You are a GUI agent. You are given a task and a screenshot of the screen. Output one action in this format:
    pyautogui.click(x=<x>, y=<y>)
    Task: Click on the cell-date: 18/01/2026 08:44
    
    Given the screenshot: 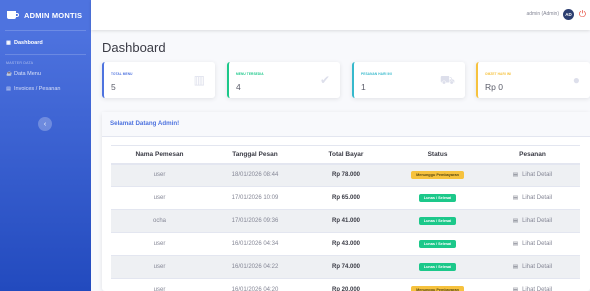 What is the action you would take?
    pyautogui.click(x=255, y=175)
    